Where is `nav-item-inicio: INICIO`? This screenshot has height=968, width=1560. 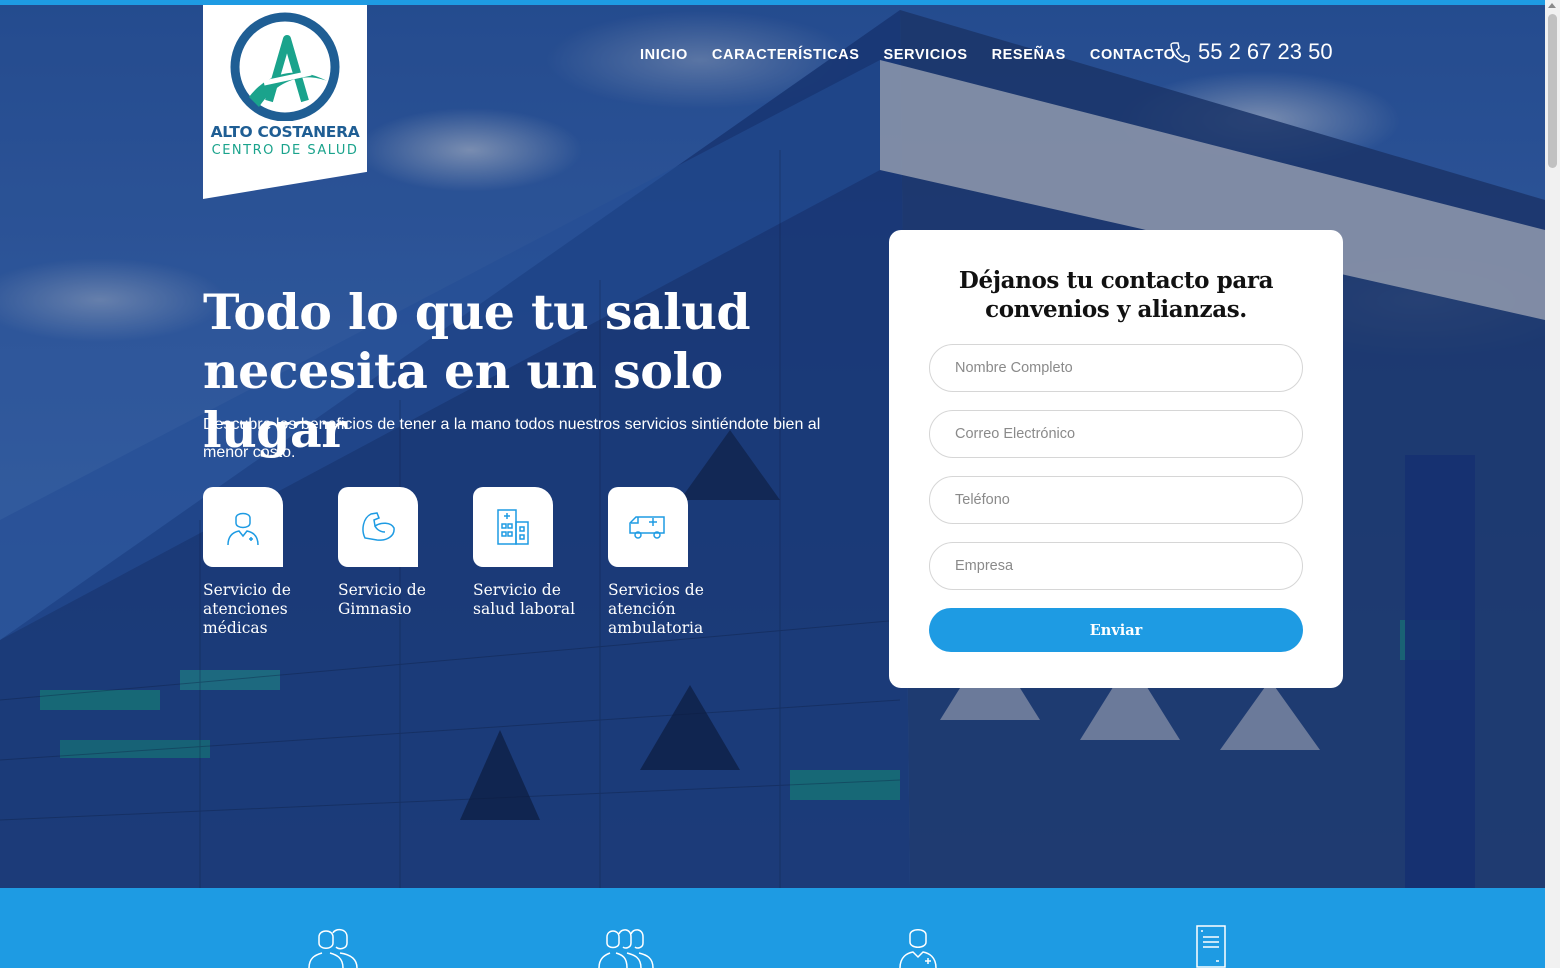
nav-item-inicio: INICIO is located at coordinates (664, 55).